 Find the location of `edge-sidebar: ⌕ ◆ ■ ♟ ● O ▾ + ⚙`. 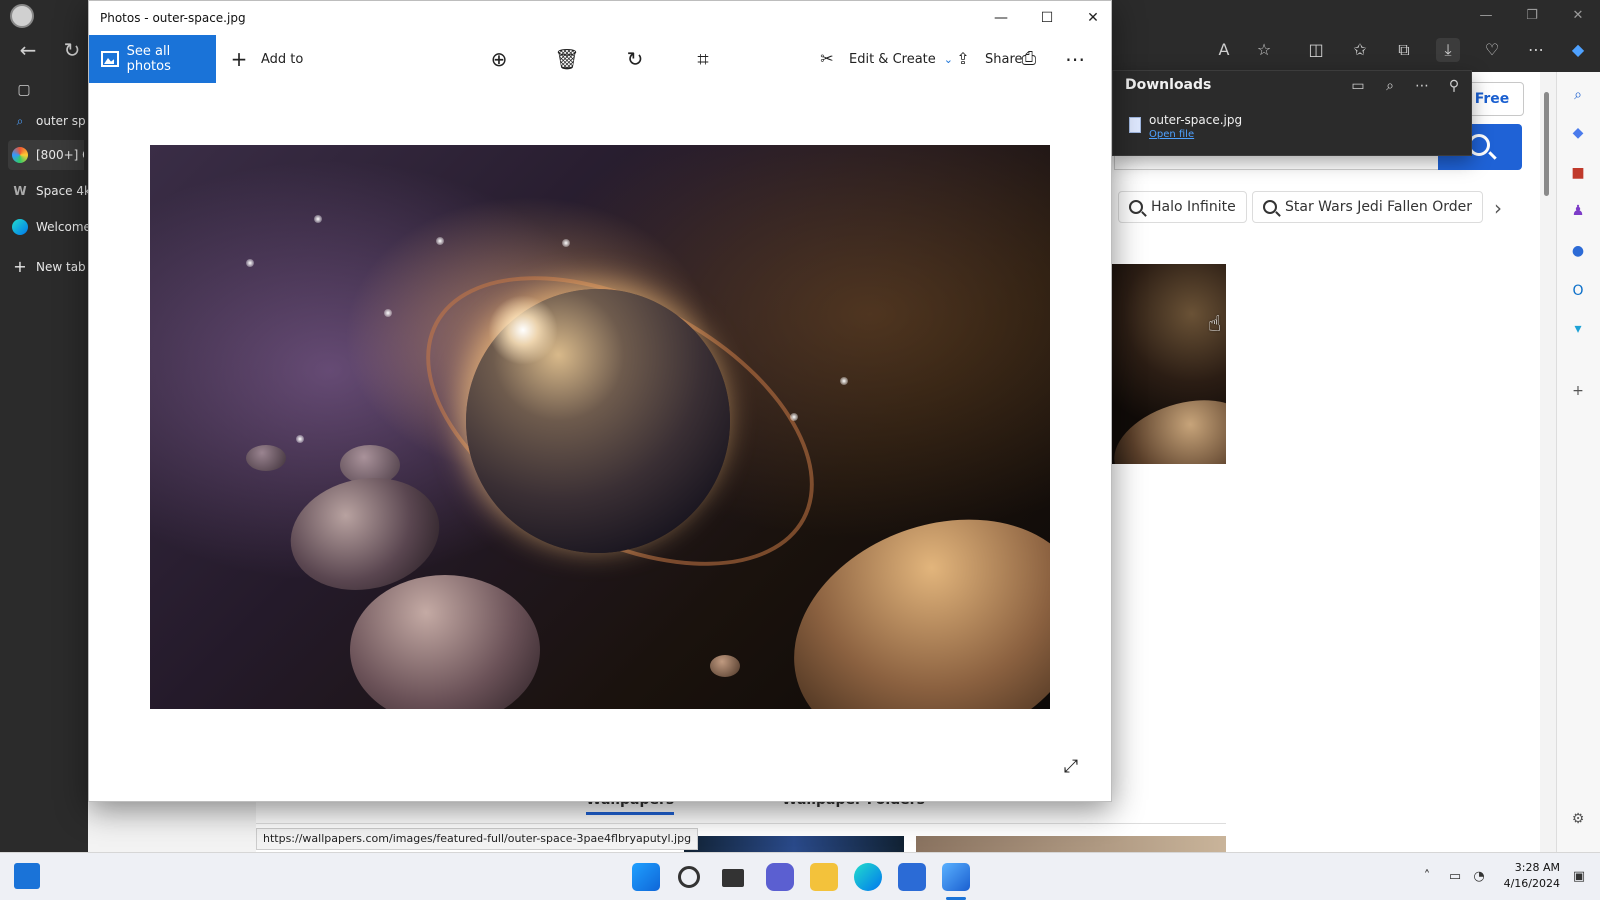

edge-sidebar: ⌕ ◆ ■ ♟ ● O ▾ + ⚙ is located at coordinates (1578, 462).